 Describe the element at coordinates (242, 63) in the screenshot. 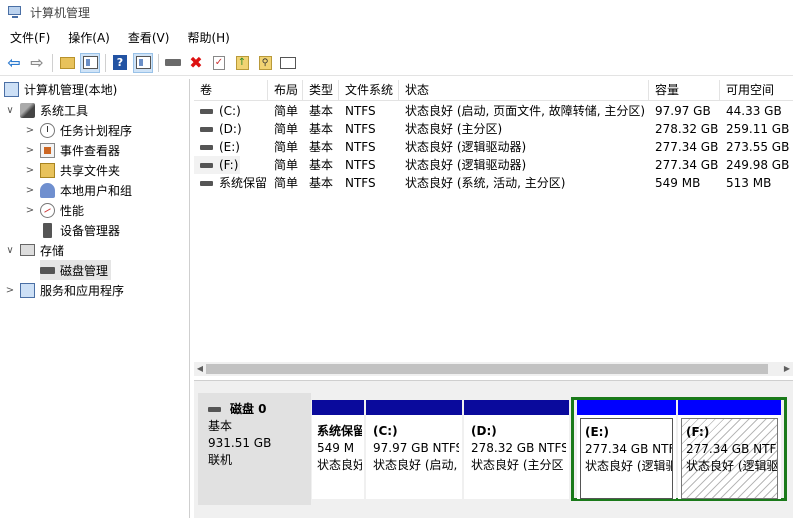

I see `upload-button: ↑` at that location.